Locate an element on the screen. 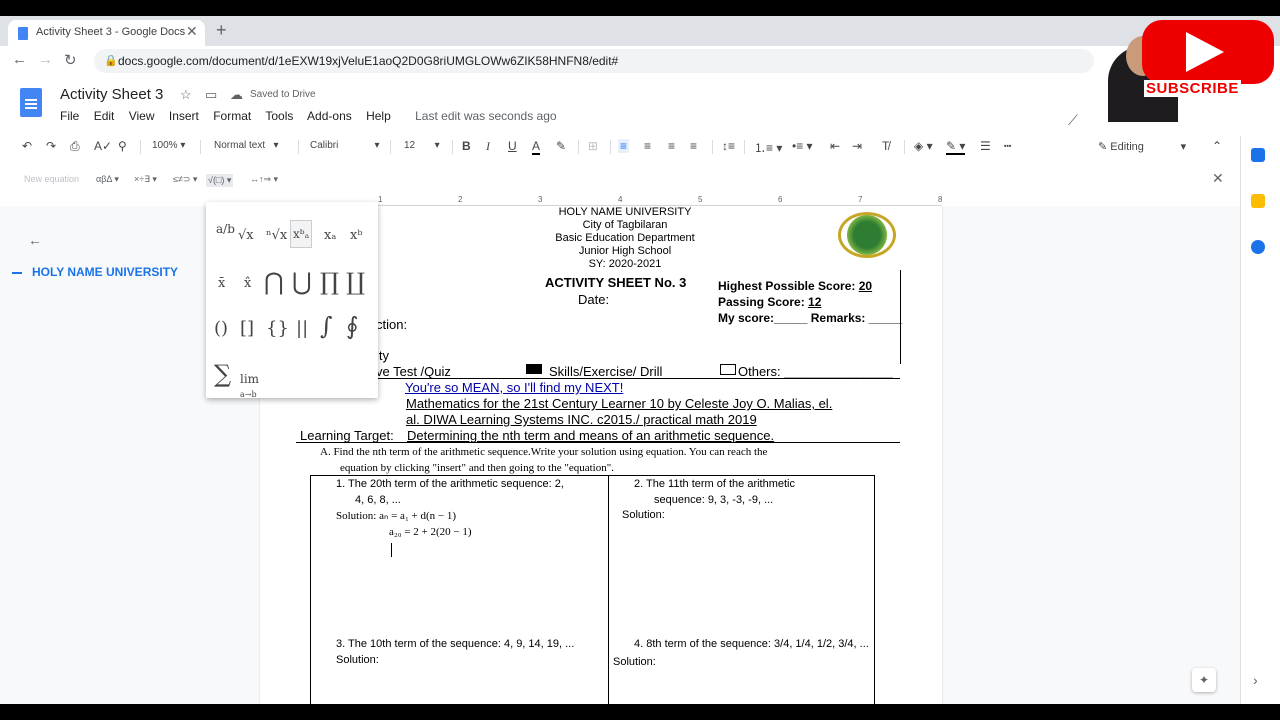 This screenshot has height=720, width=1280. limit-label: lim is located at coordinates (250, 379).